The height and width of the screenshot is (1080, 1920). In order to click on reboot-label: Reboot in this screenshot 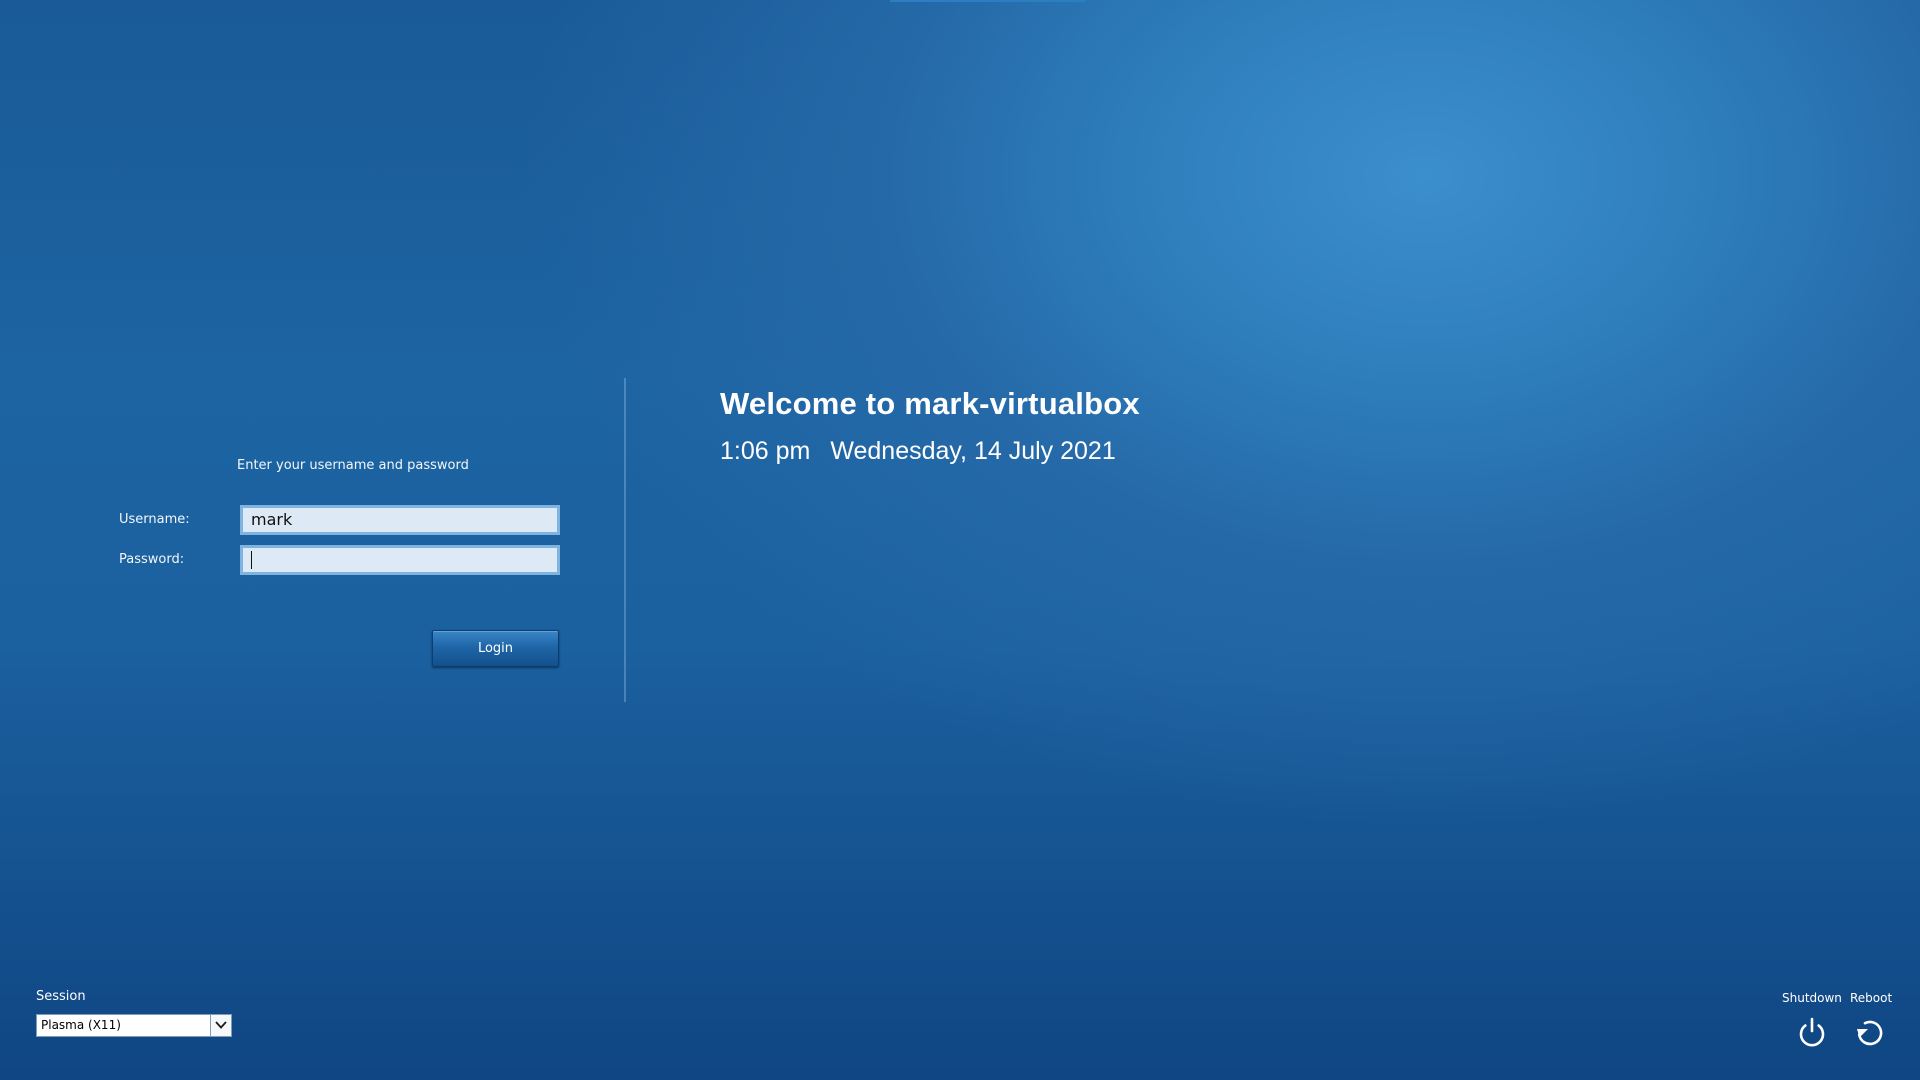, I will do `click(1871, 998)`.